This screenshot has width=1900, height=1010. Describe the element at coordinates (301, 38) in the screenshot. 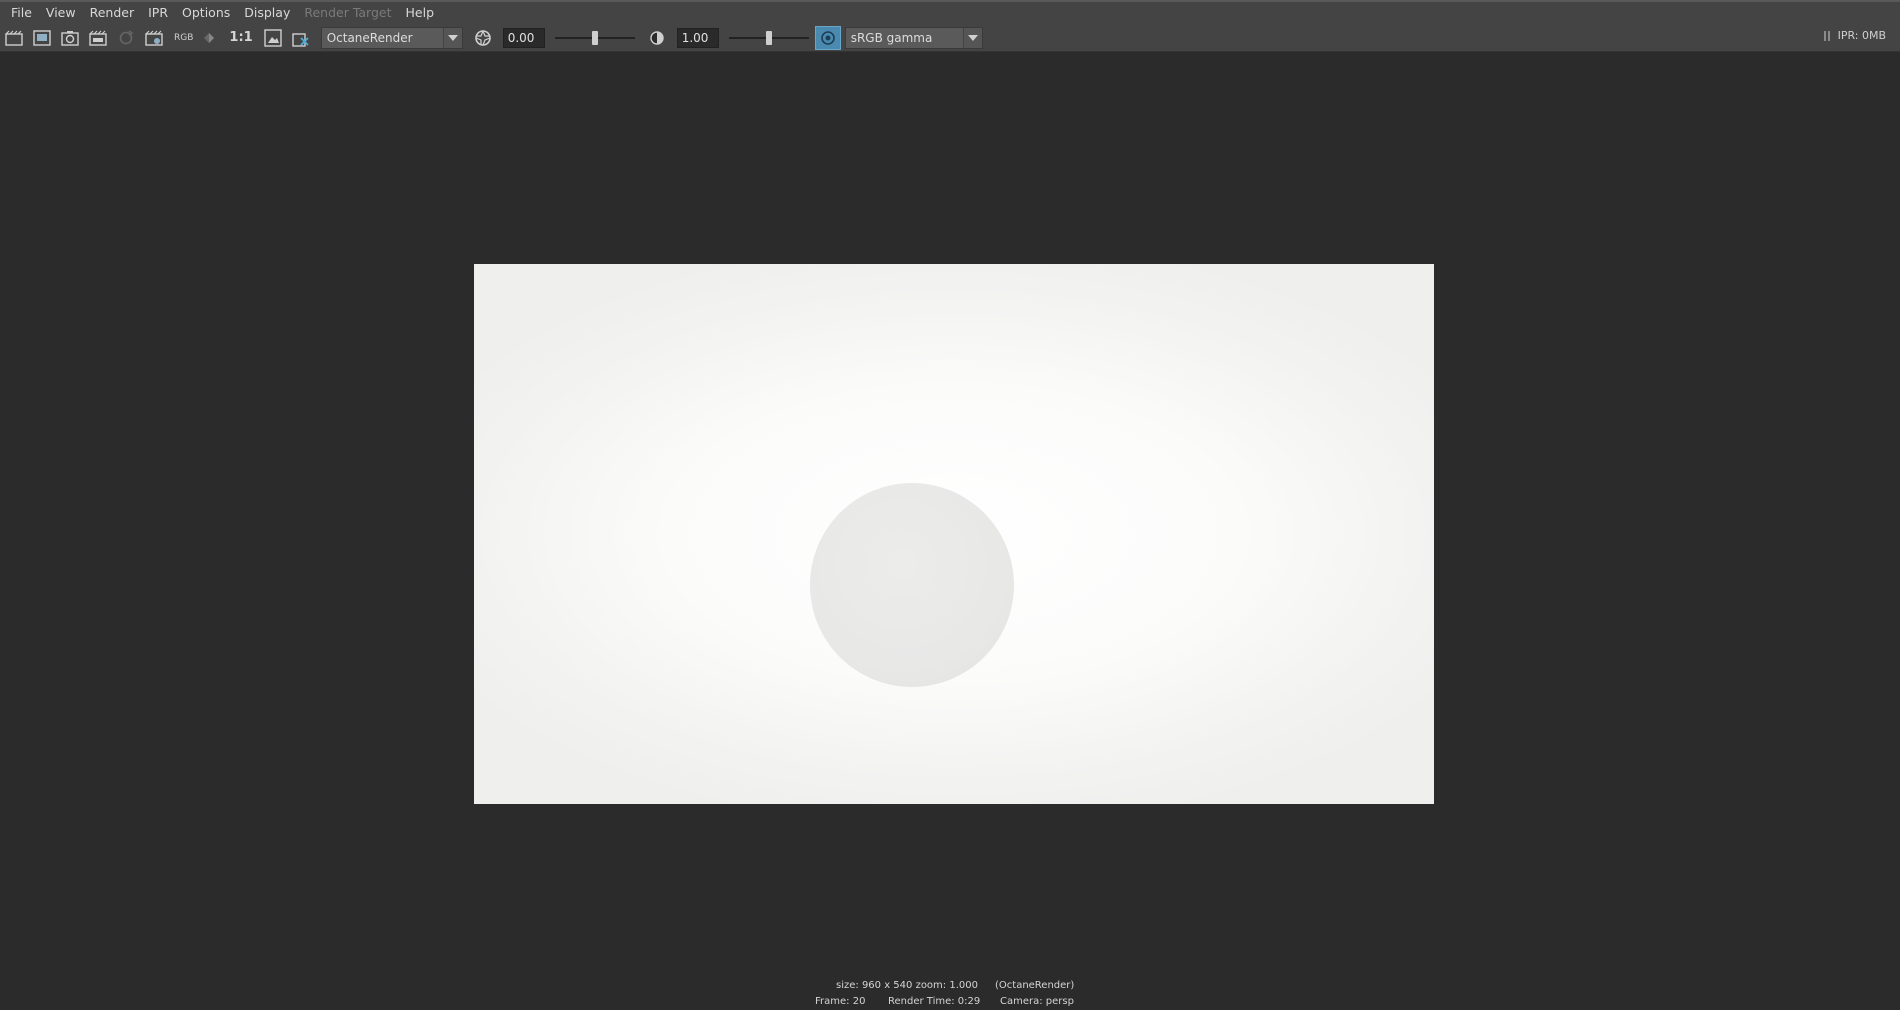

I see `clear-image-icon` at that location.